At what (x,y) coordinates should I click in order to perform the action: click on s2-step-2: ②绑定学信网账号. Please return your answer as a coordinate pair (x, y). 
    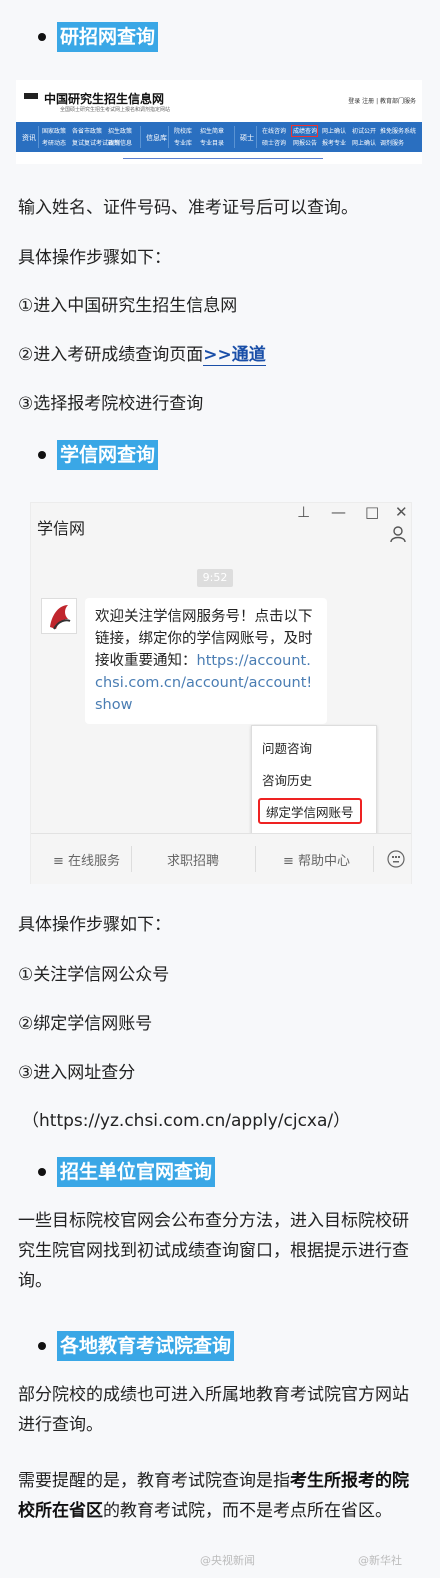
    Looking at the image, I should click on (85, 1024).